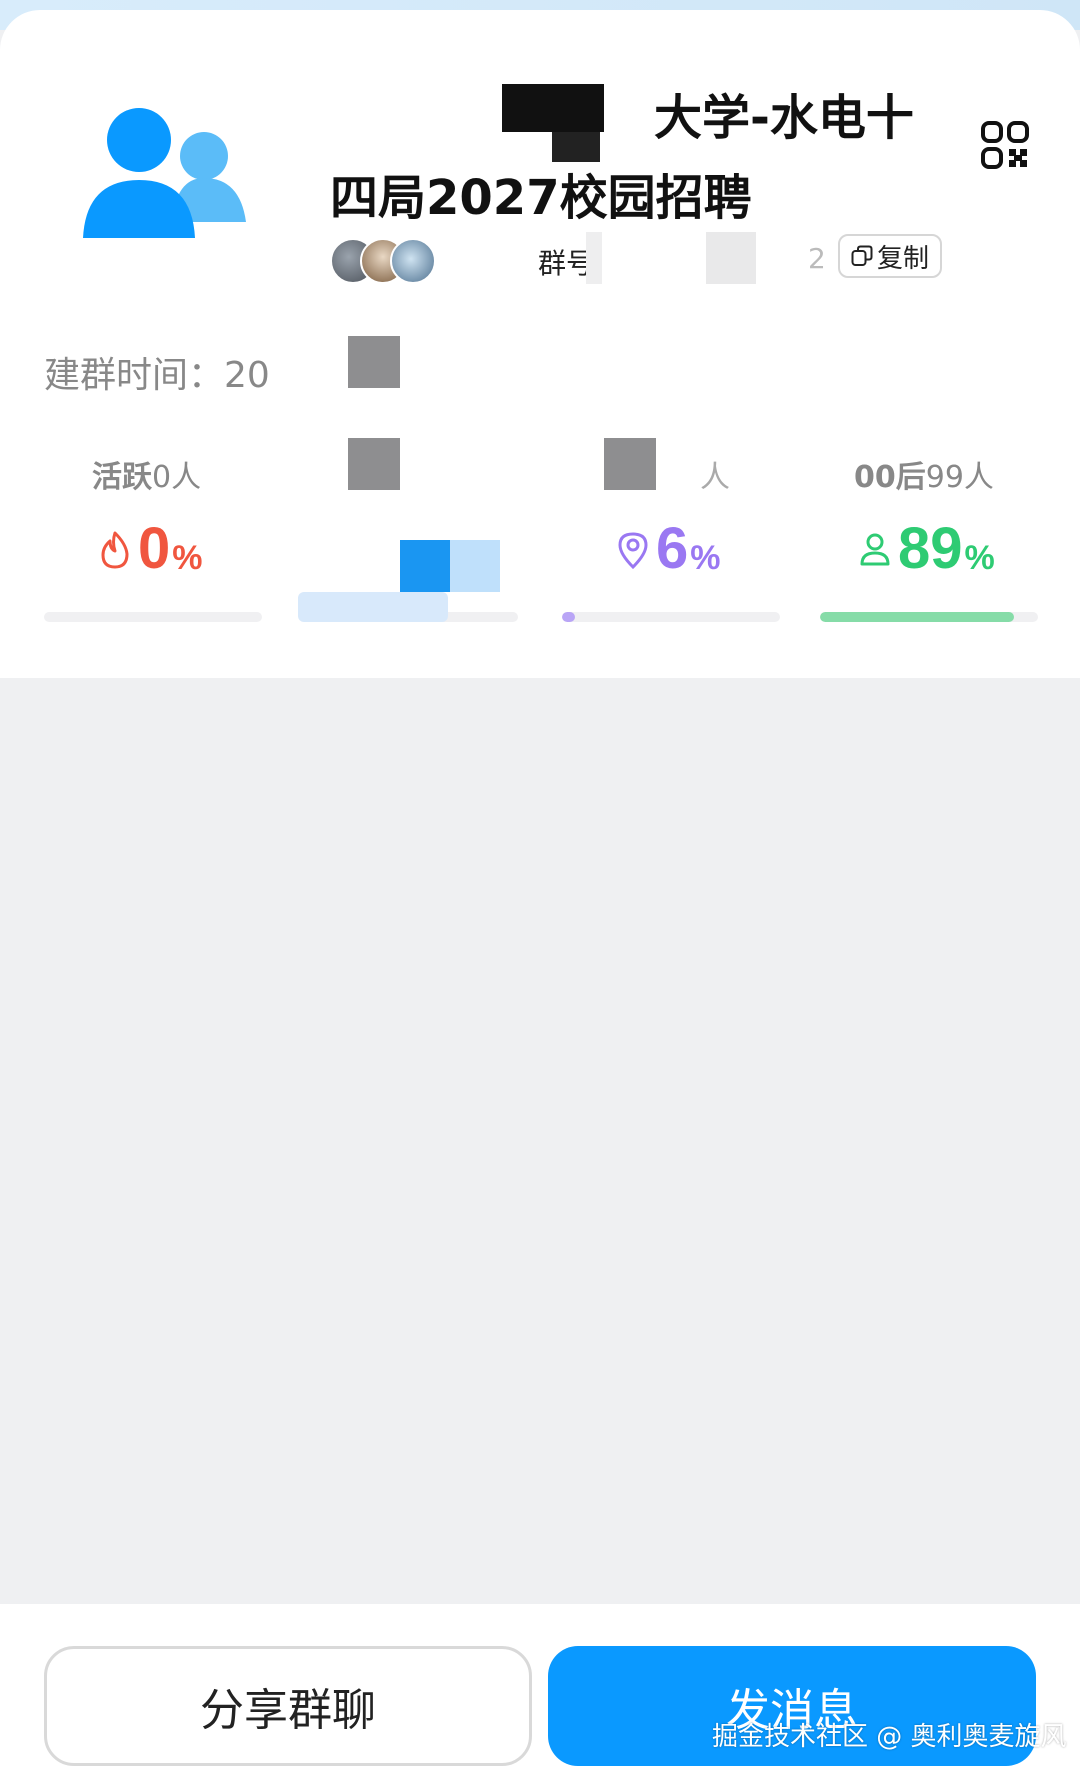 The width and height of the screenshot is (1080, 1779). I want to click on stat-post00-count: 99人, so click(959, 477).